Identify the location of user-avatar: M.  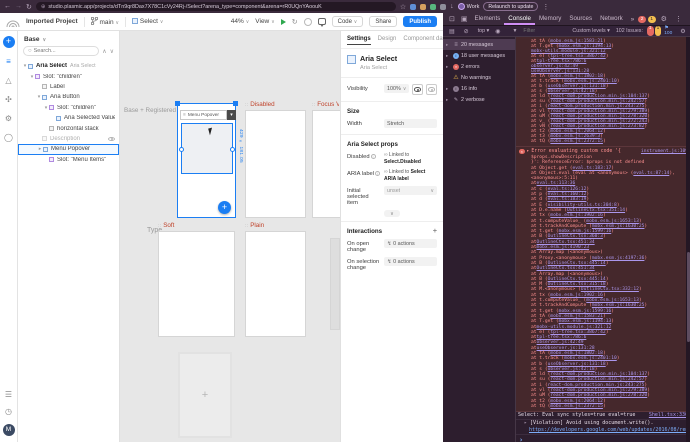
(8, 430).